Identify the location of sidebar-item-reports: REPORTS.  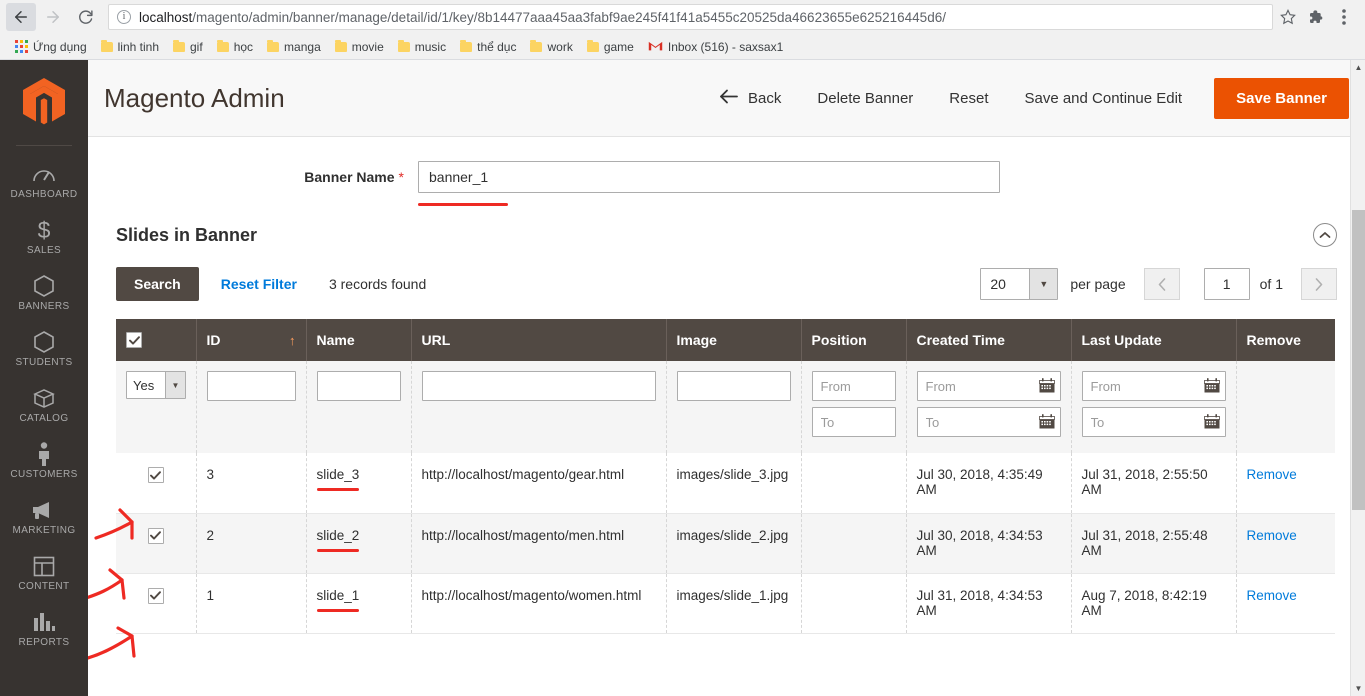
(44, 628).